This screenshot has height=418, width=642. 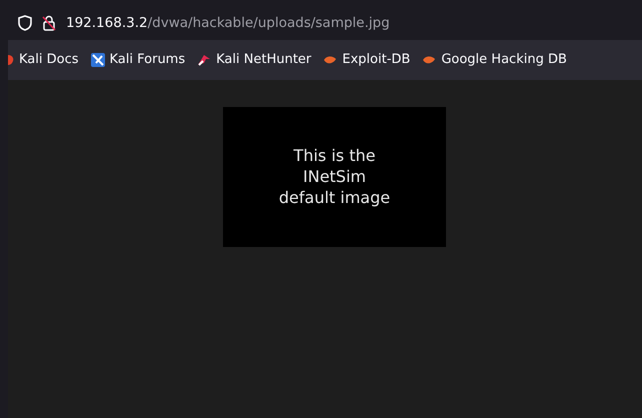 I want to click on bookmark-link: Exploit-DB, so click(x=366, y=60).